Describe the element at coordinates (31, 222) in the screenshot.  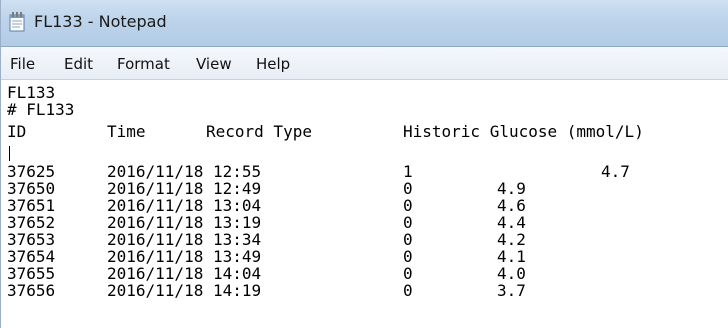
I see `cell-id: 37652` at that location.